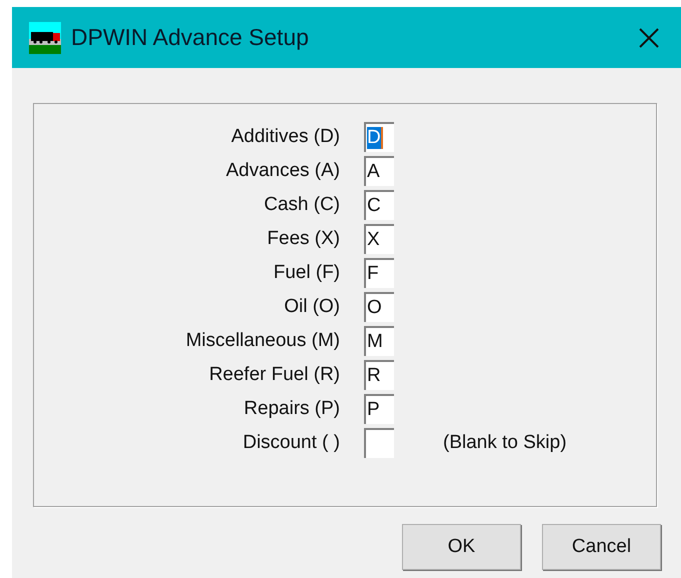 The height and width of the screenshot is (578, 681). I want to click on close-button, so click(649, 38).